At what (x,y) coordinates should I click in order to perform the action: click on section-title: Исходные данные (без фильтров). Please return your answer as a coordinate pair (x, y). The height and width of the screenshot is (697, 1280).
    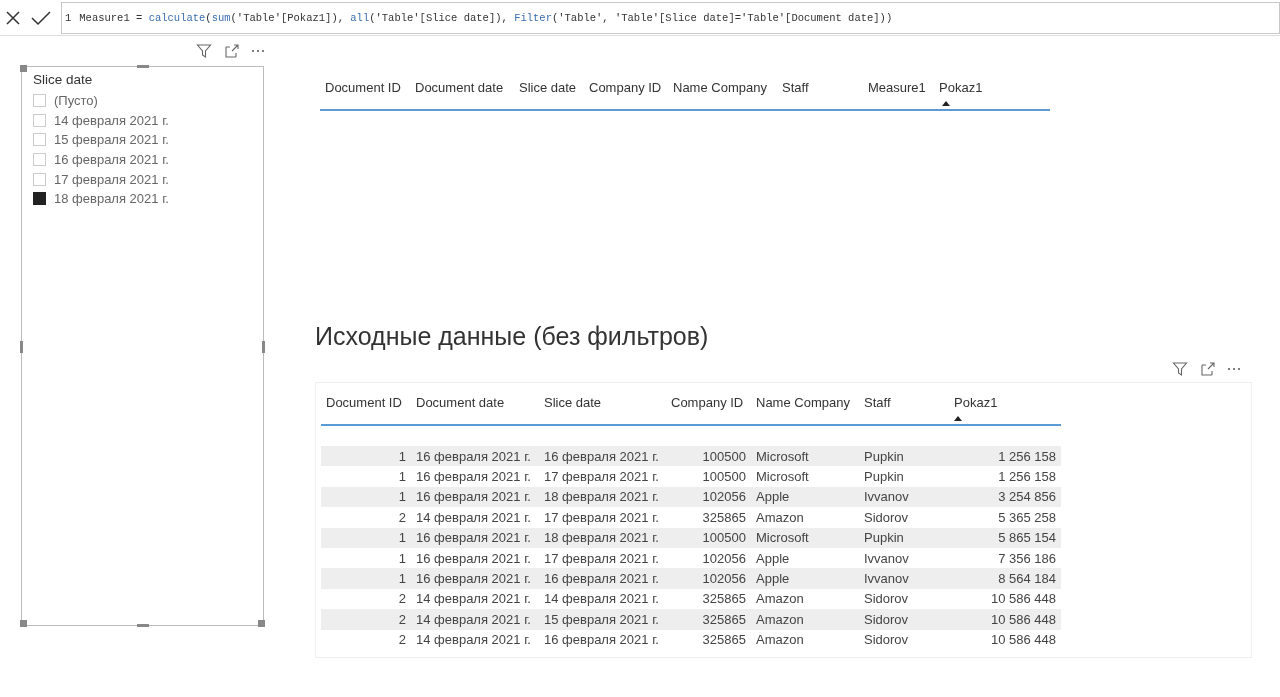
    Looking at the image, I should click on (512, 337).